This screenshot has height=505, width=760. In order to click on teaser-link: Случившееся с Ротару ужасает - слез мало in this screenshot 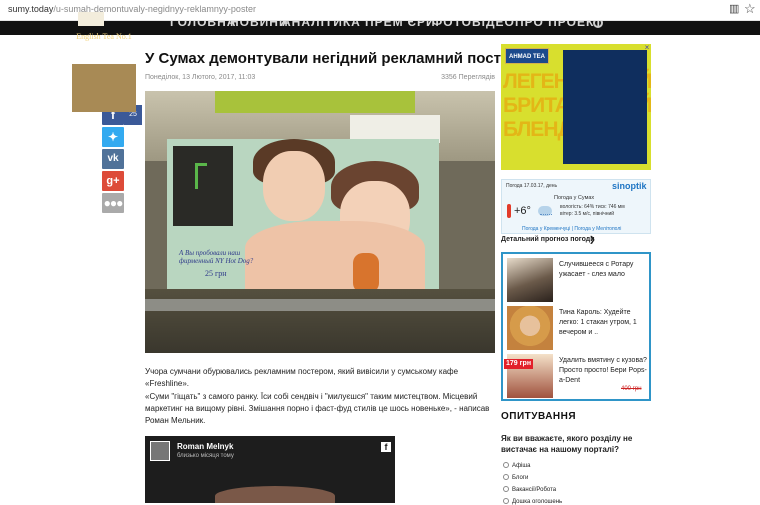, I will do `click(605, 270)`.